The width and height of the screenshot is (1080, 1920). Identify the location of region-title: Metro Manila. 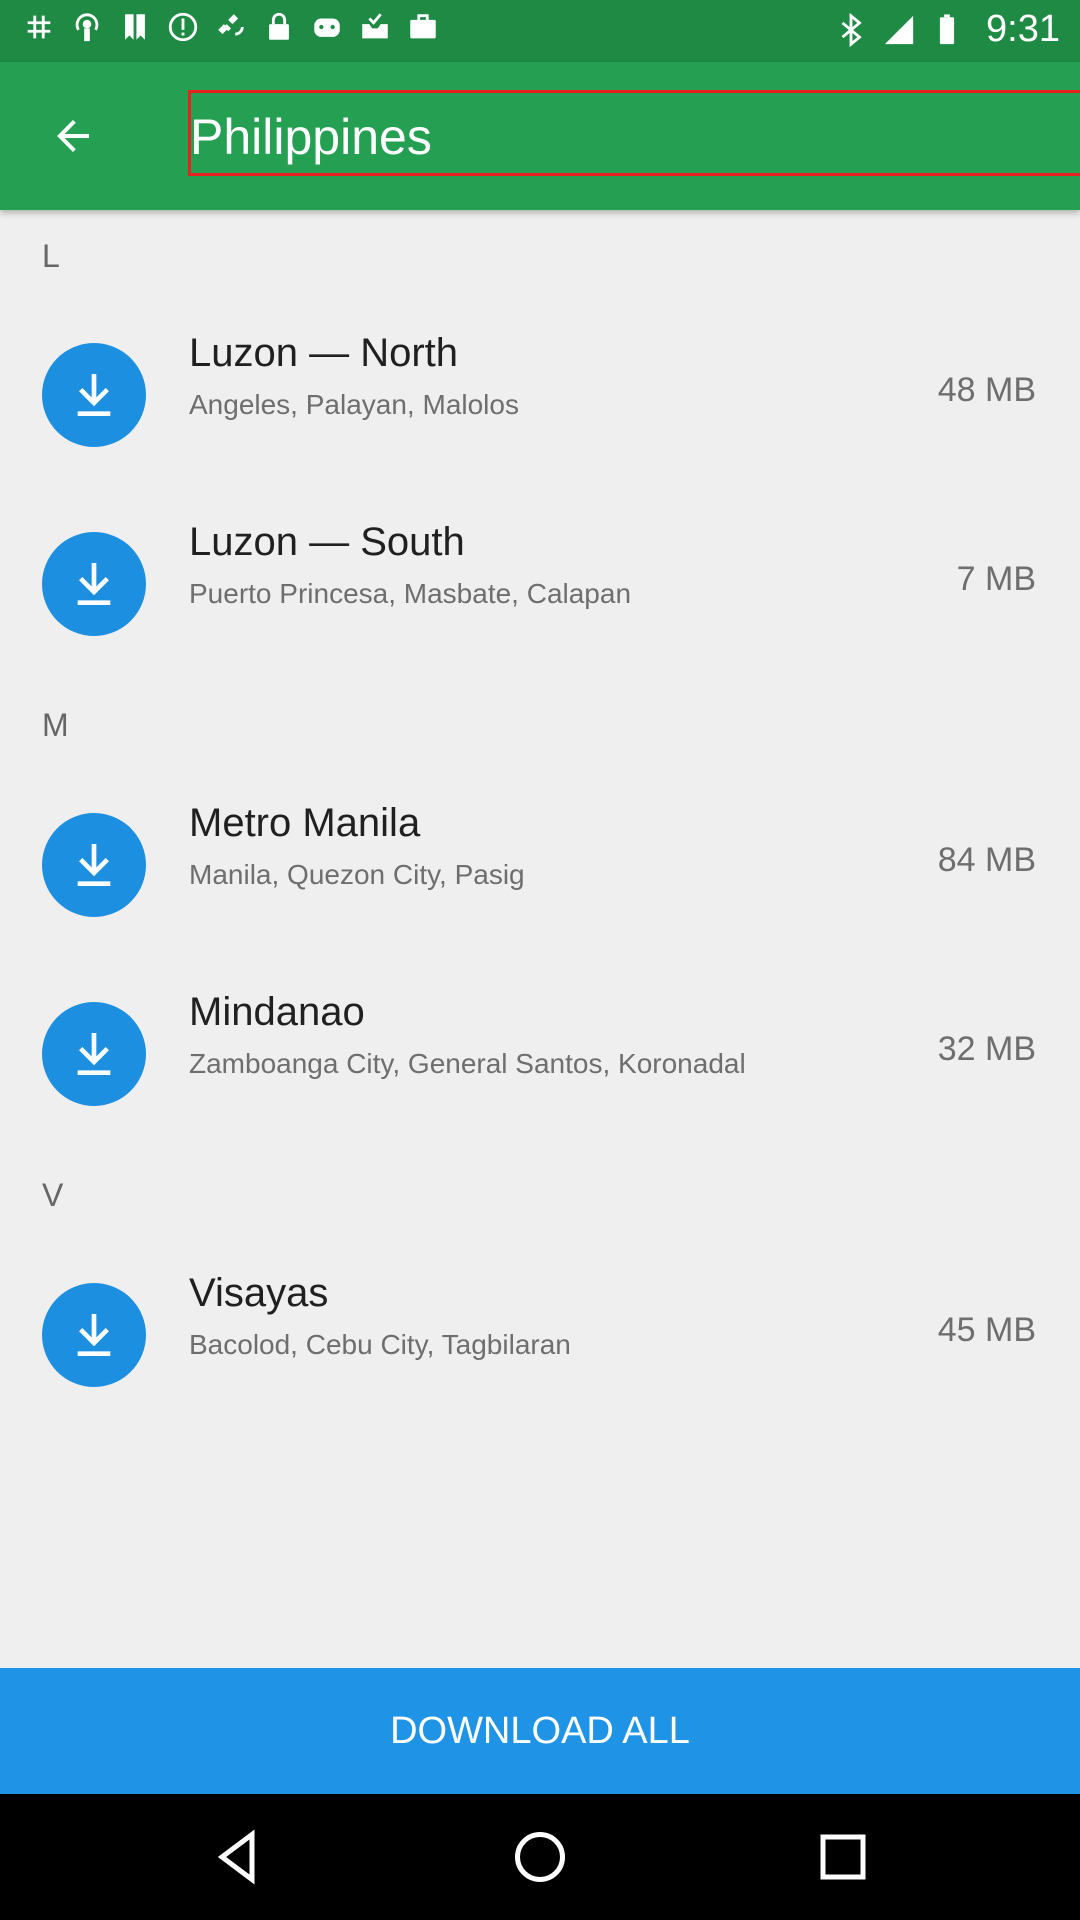
(305, 823).